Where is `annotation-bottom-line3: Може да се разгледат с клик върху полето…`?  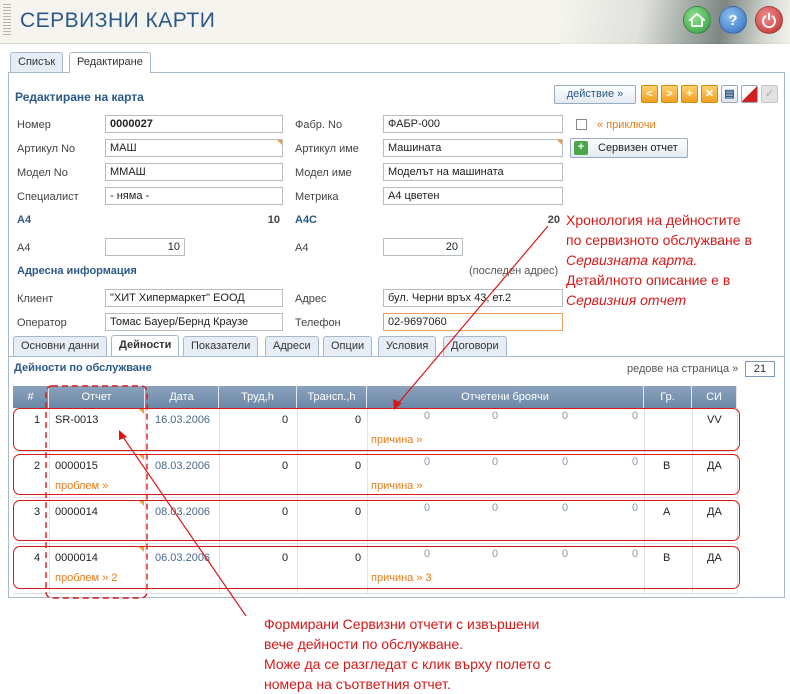 annotation-bottom-line3: Може да се разгледат с клик върху полето… is located at coordinates (408, 664).